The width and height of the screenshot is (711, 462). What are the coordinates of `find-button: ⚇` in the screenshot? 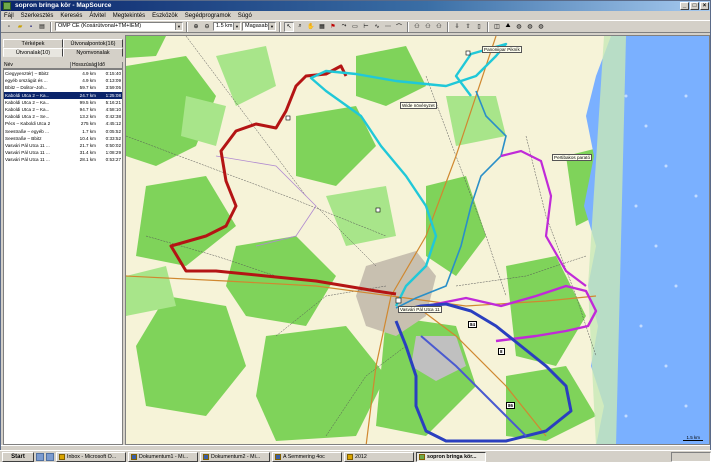 It's located at (417, 27).